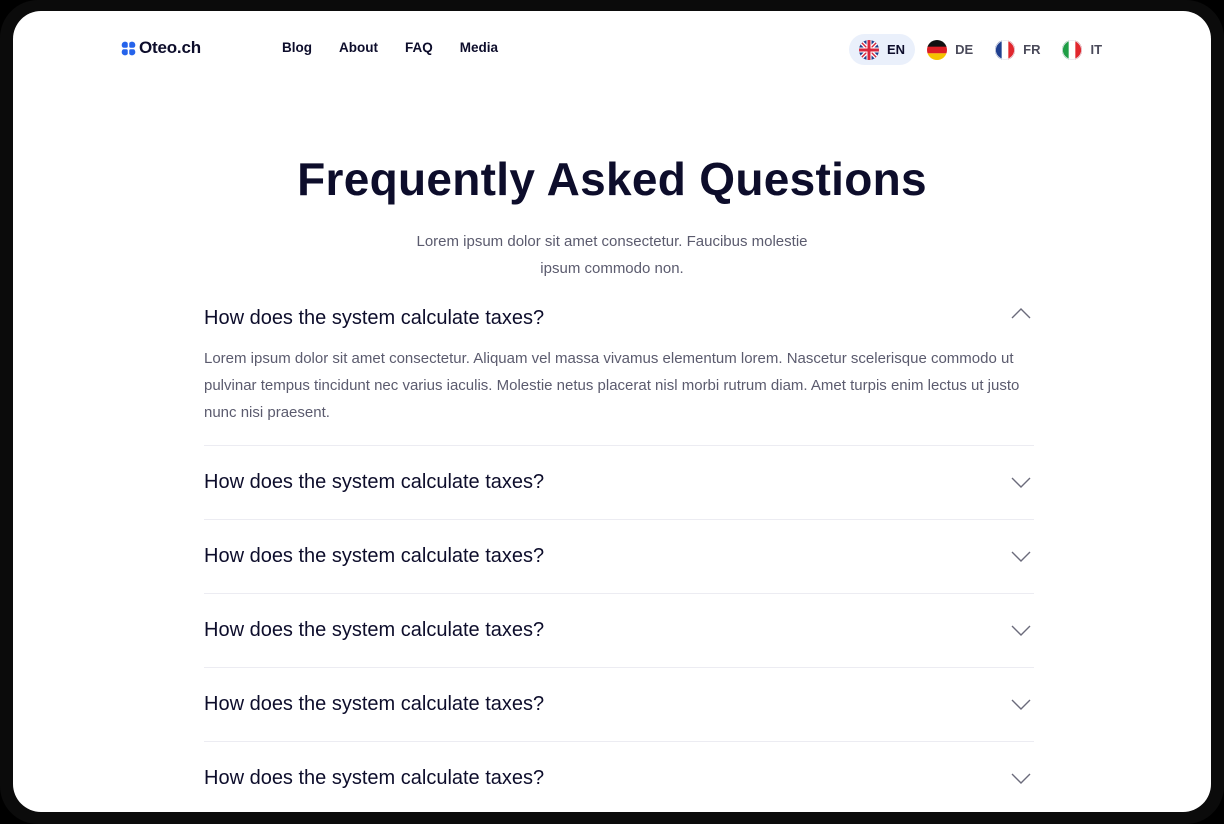  I want to click on france-flag-icon, so click(1005, 49).